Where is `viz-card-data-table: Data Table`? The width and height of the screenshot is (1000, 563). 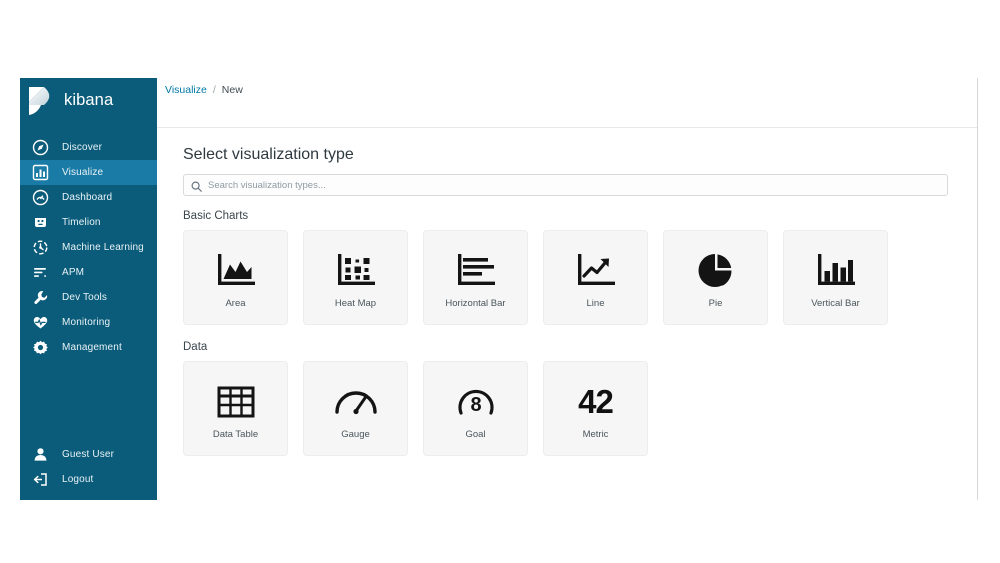 viz-card-data-table: Data Table is located at coordinates (235, 408).